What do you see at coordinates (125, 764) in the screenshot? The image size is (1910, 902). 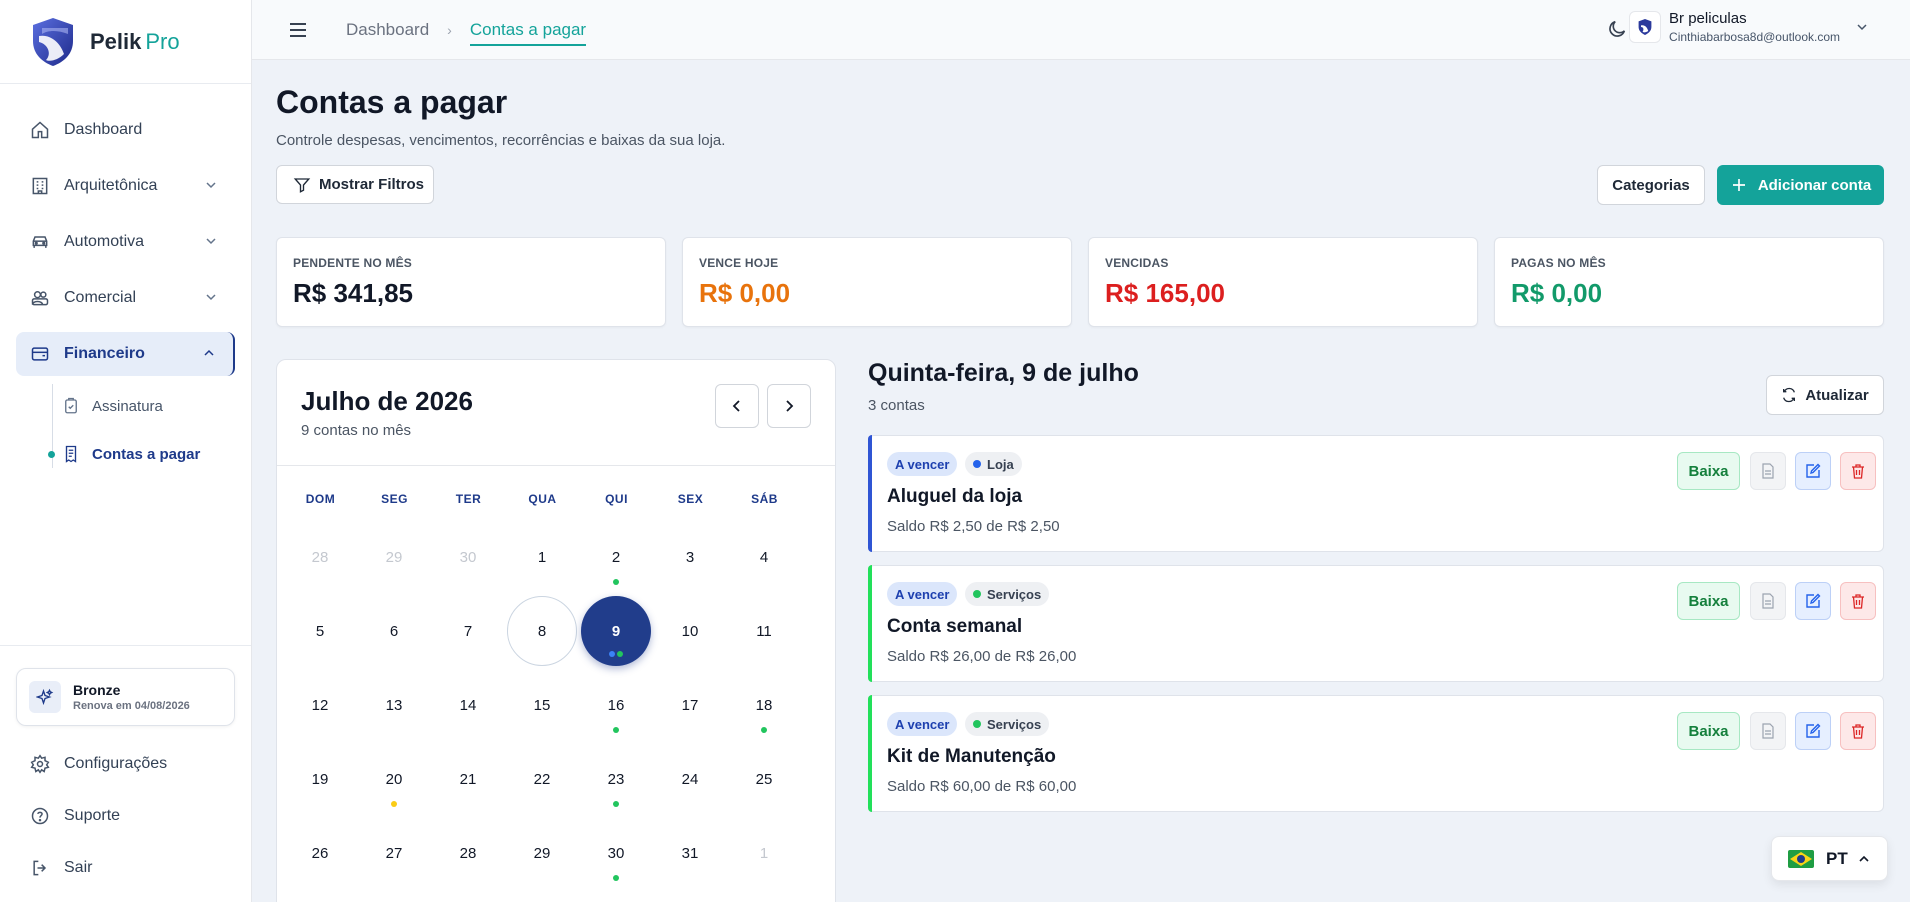 I see `sidebar-item-configuracoes: Configurações` at bounding box center [125, 764].